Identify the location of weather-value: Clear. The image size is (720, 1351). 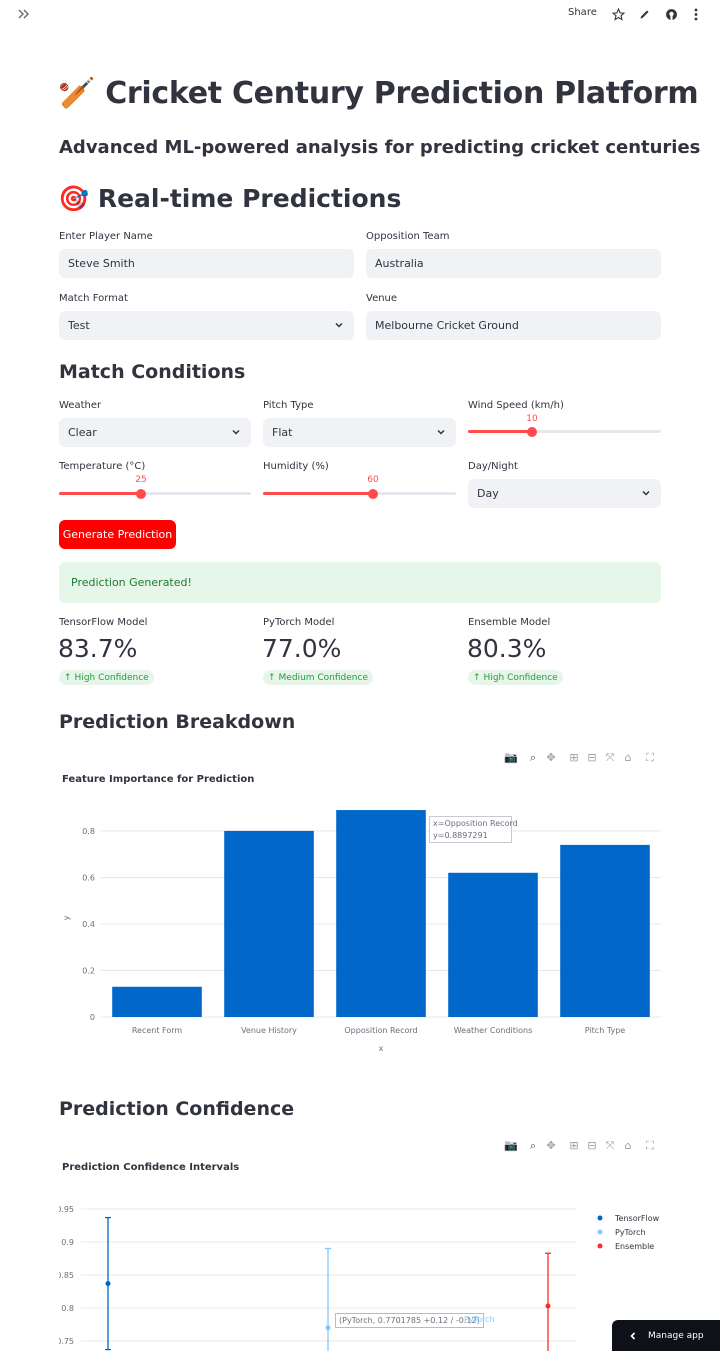
(82, 432).